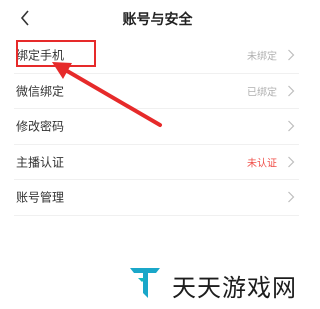  What do you see at coordinates (262, 164) in the screenshot?
I see `status-text: 未认证` at bounding box center [262, 164].